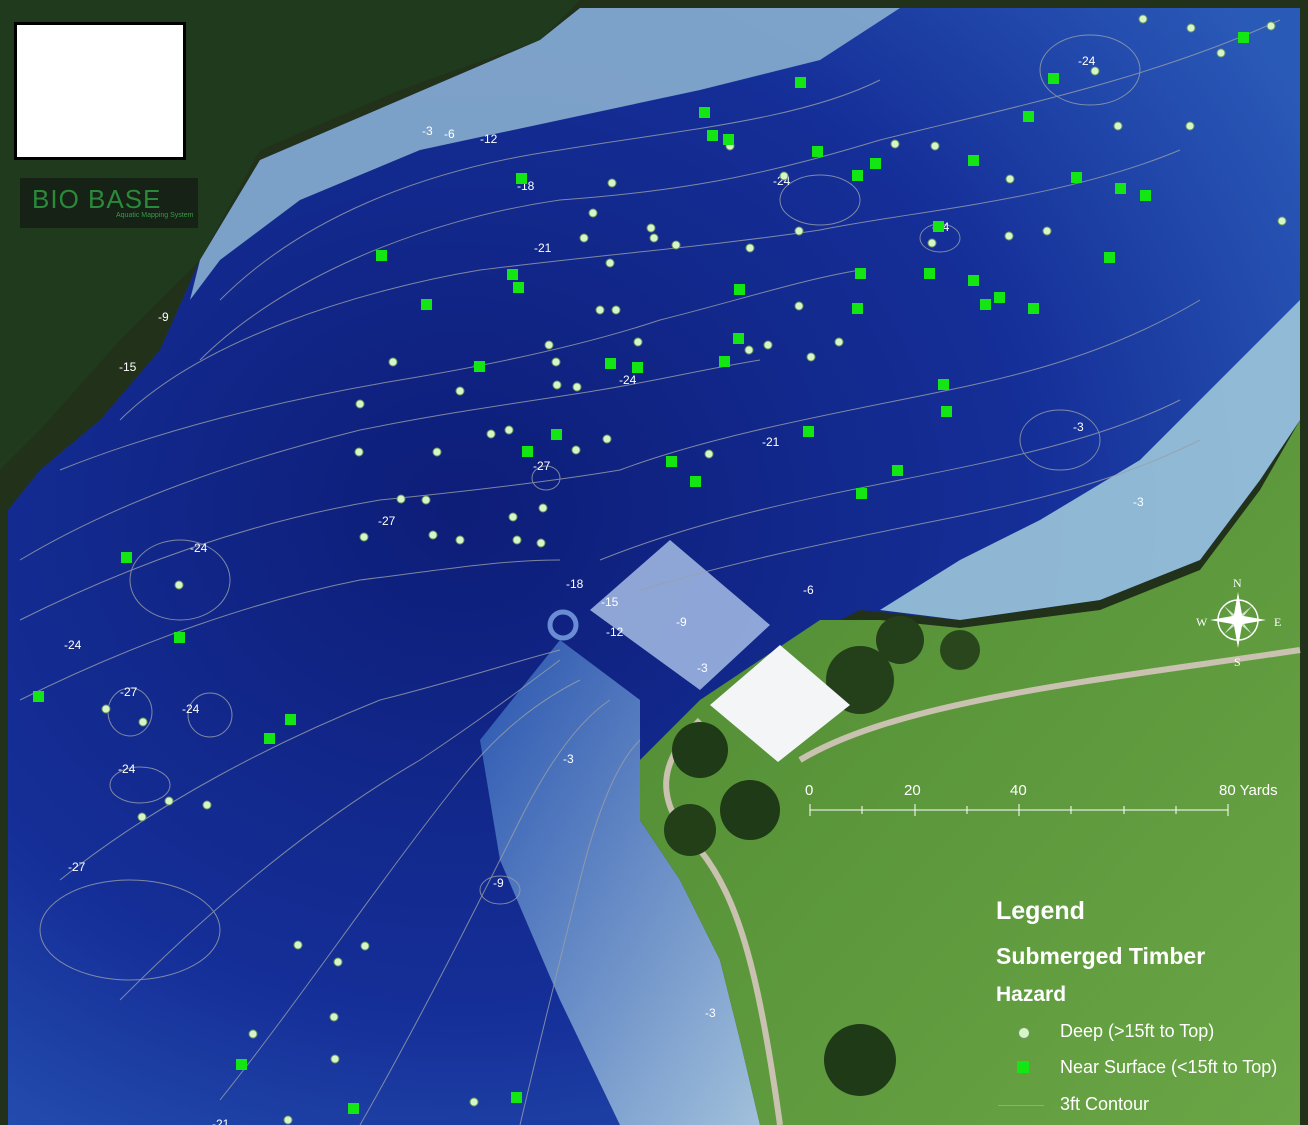  What do you see at coordinates (1237, 583) in the screenshot?
I see `compass-n: N` at bounding box center [1237, 583].